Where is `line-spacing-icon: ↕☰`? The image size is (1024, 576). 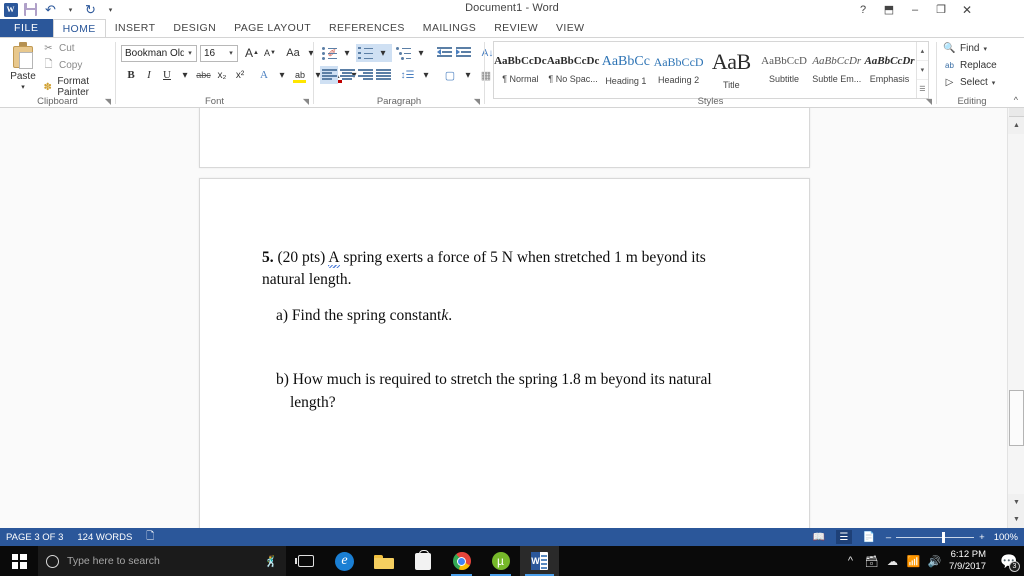
line-spacing-icon: ↕☰ is located at coordinates (407, 75).